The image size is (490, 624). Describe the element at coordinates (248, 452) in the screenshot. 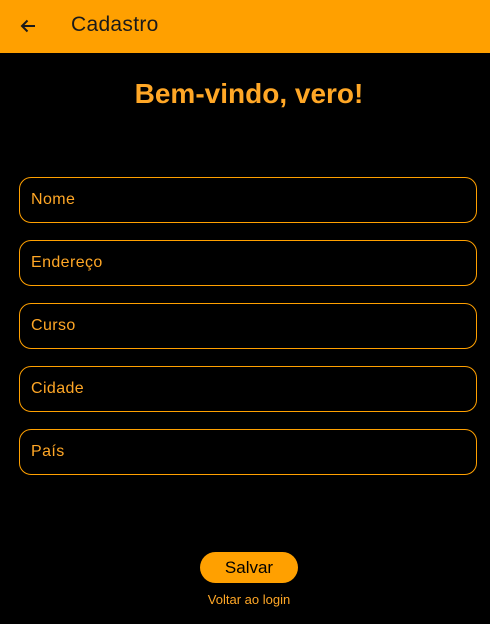

I see `country-field: País` at that location.